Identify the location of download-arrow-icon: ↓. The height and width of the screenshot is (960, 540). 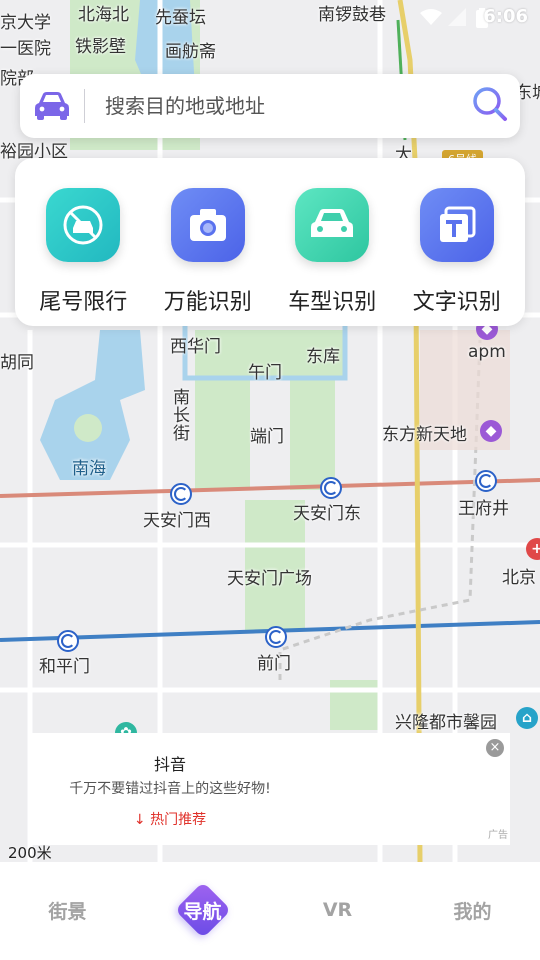
(139, 820).